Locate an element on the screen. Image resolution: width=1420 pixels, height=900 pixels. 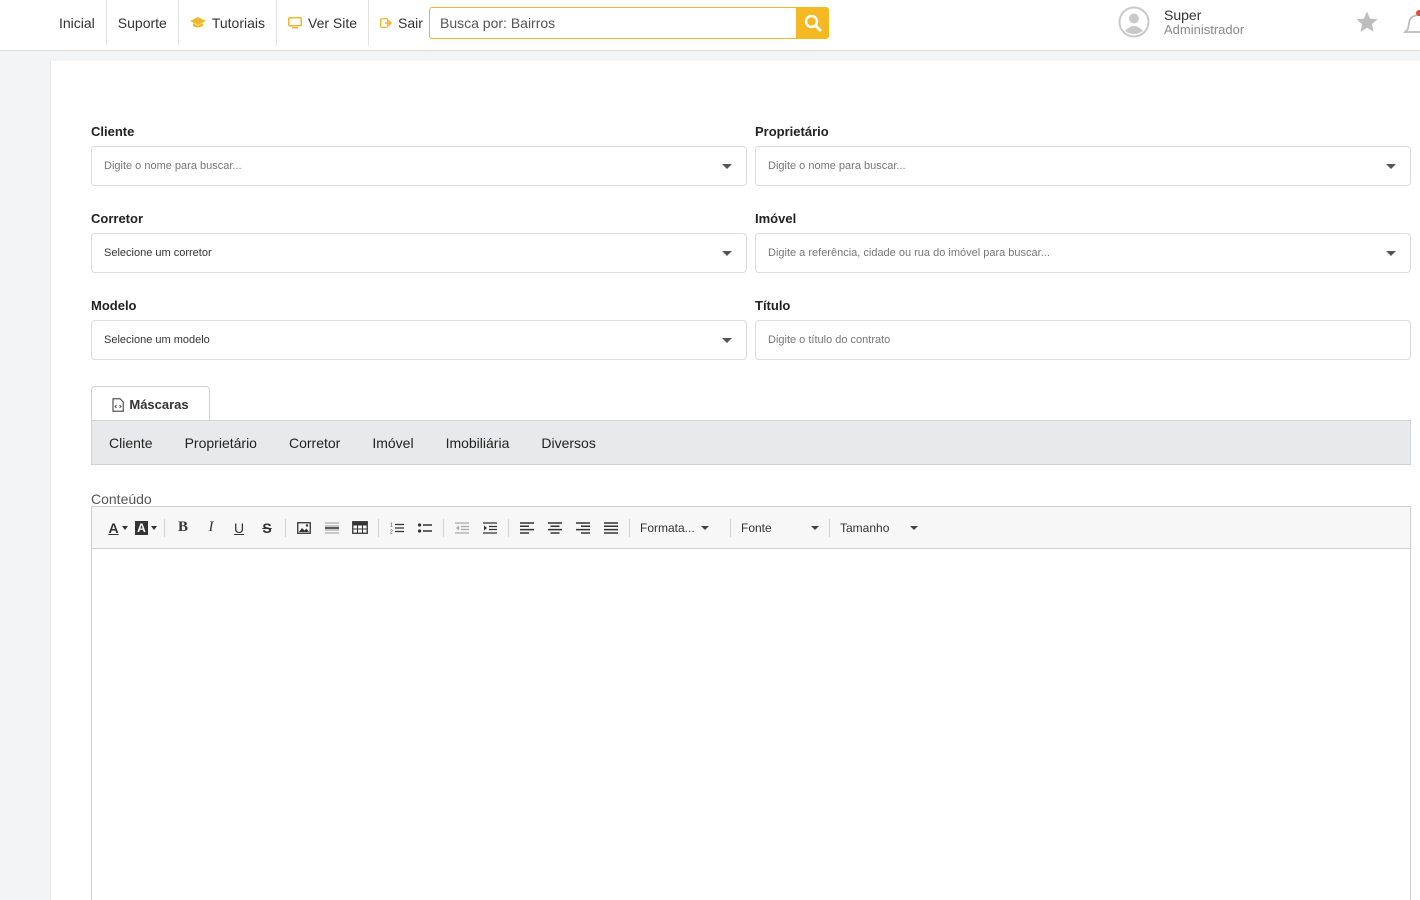
align-justify-icon is located at coordinates (611, 528).